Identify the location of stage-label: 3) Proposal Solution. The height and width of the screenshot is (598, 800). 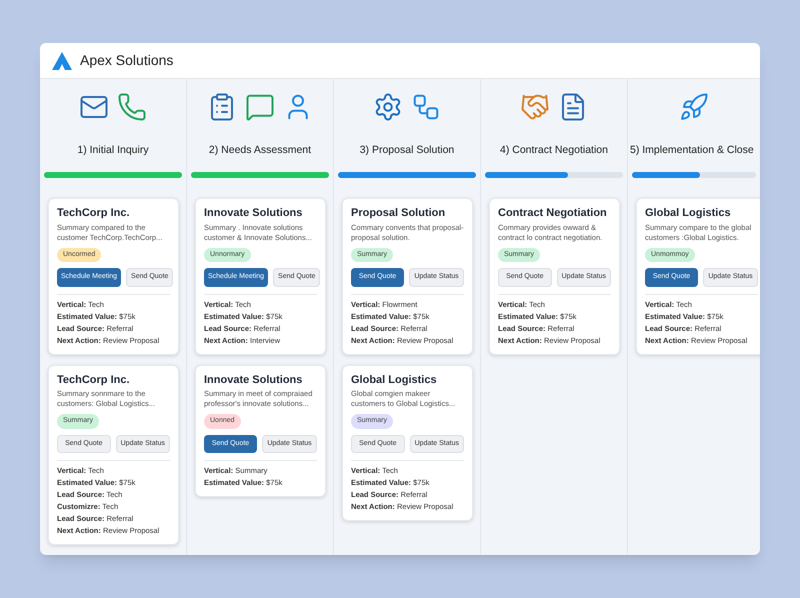
(407, 150).